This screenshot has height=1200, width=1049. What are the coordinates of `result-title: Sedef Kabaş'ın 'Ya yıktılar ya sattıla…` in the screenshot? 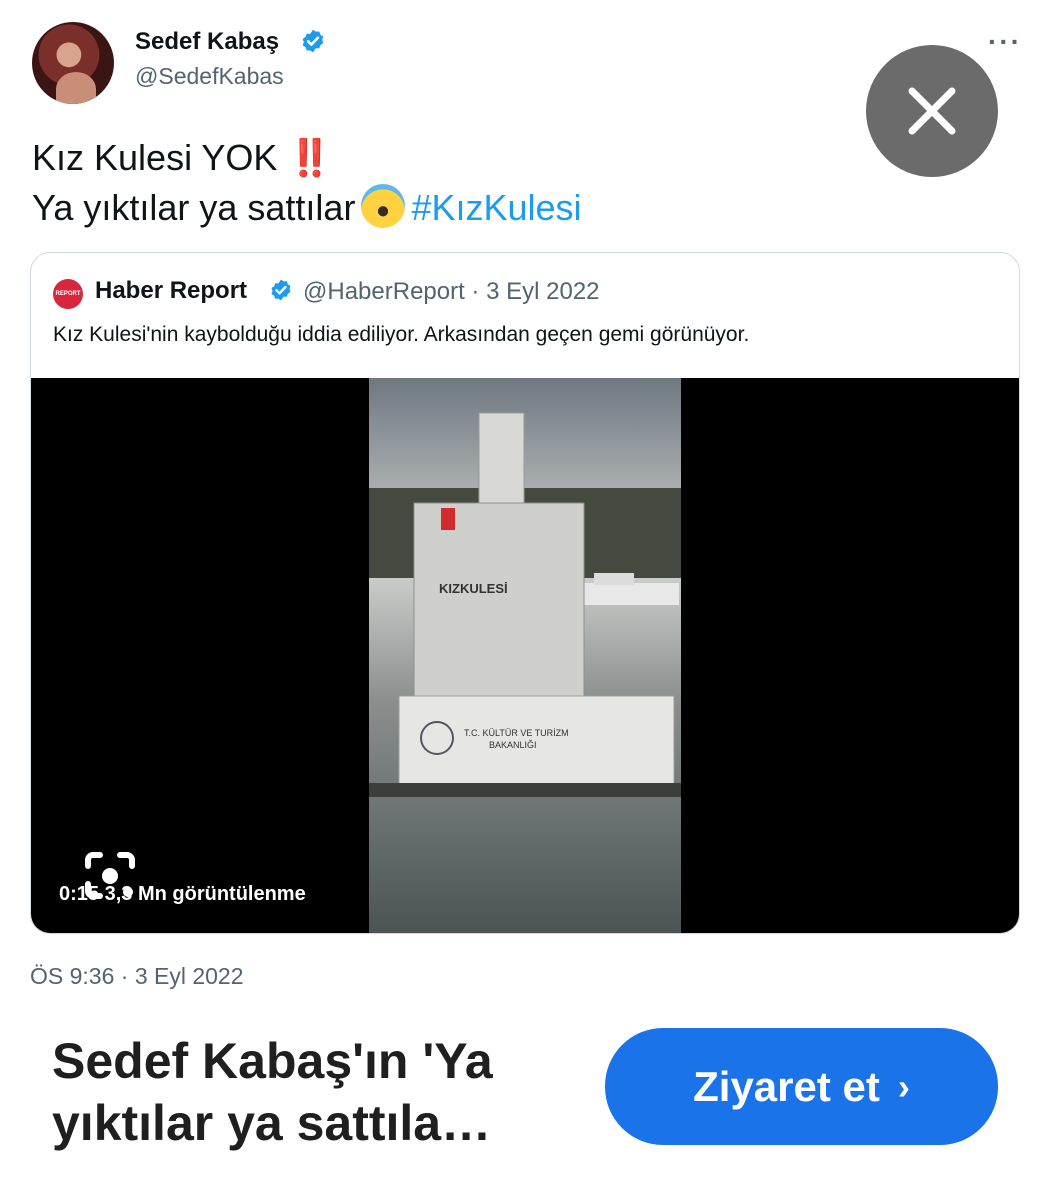 It's located at (312, 1092).